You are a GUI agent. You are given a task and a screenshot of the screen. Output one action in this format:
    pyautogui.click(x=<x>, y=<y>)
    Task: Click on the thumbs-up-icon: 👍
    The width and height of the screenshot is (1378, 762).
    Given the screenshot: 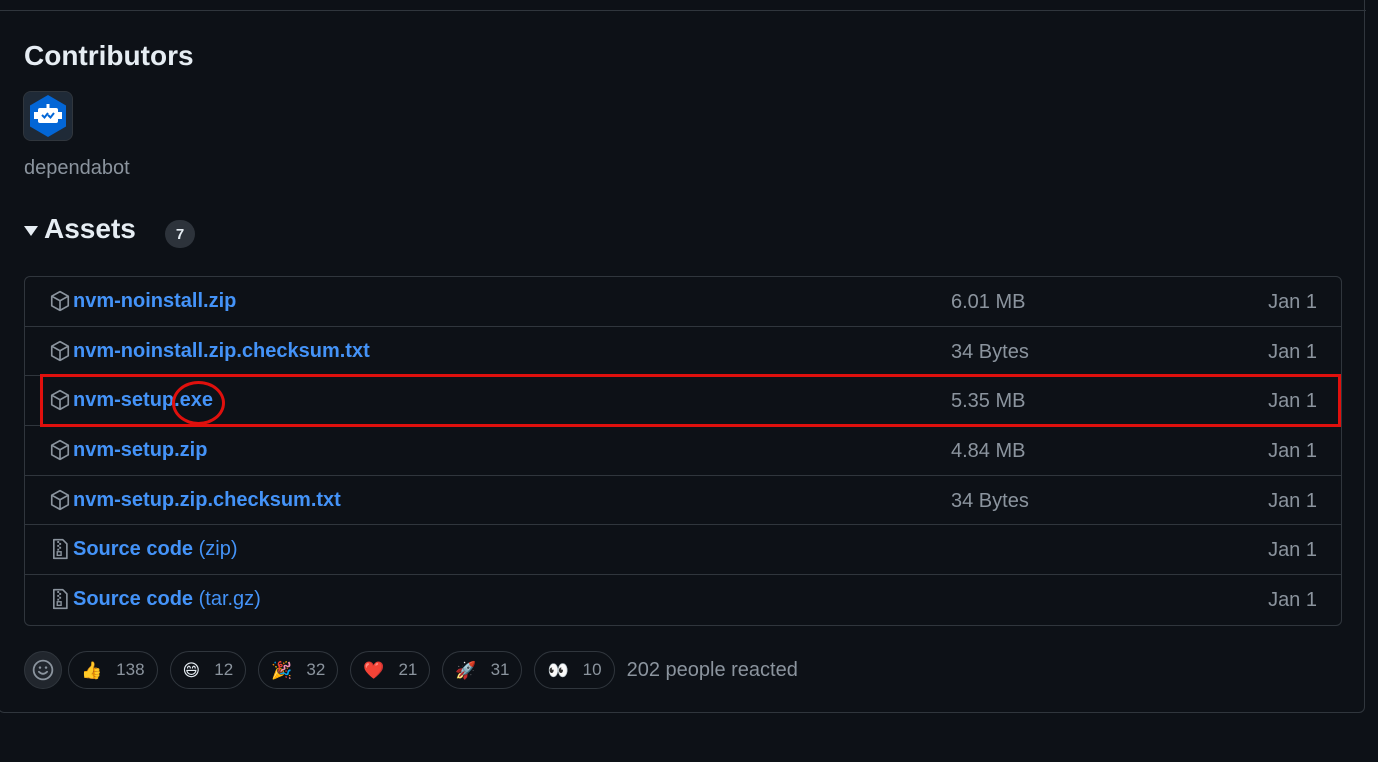 What is the action you would take?
    pyautogui.click(x=92, y=670)
    